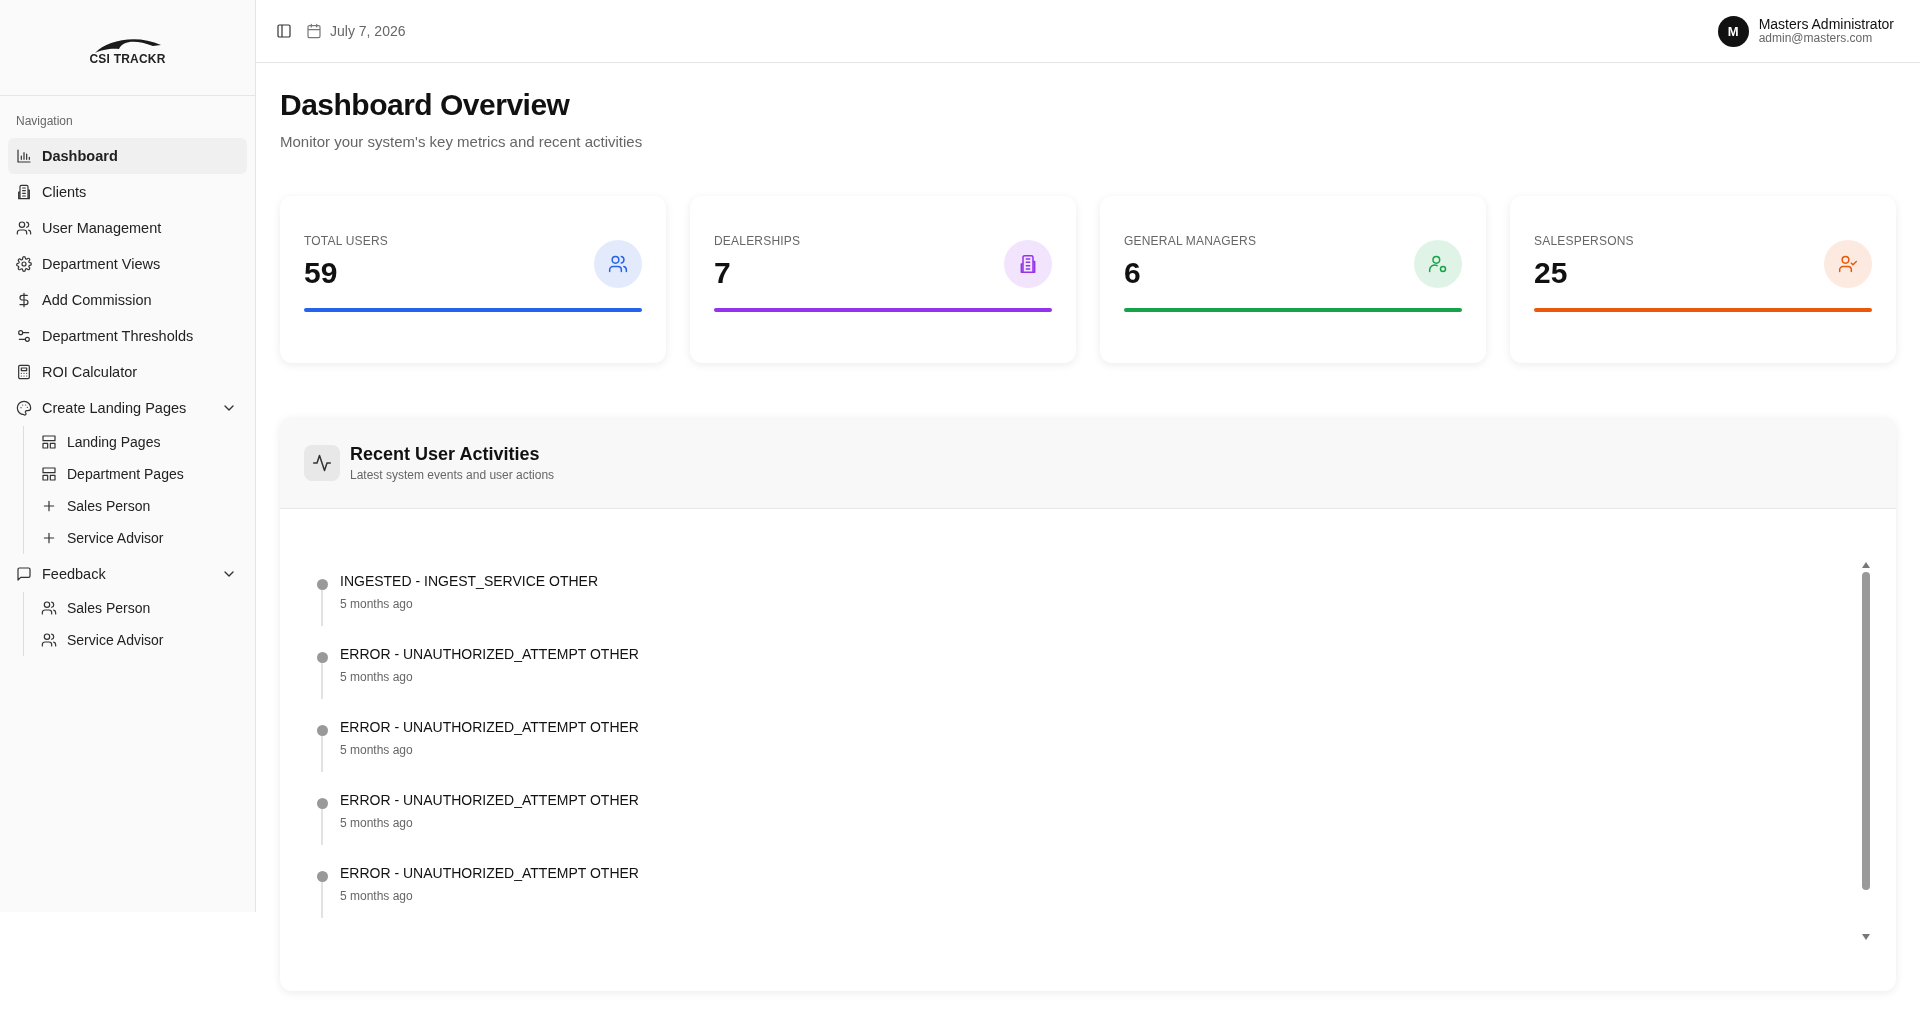 The width and height of the screenshot is (1920, 1015). Describe the element at coordinates (469, 581) in the screenshot. I see `activity-title: INGESTED - INGEST_SERVICE OTHER` at that location.